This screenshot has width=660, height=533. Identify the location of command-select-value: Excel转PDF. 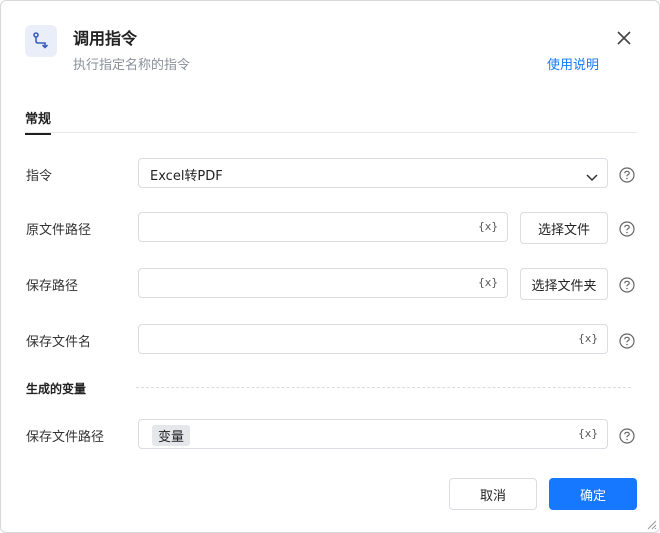
(186, 176).